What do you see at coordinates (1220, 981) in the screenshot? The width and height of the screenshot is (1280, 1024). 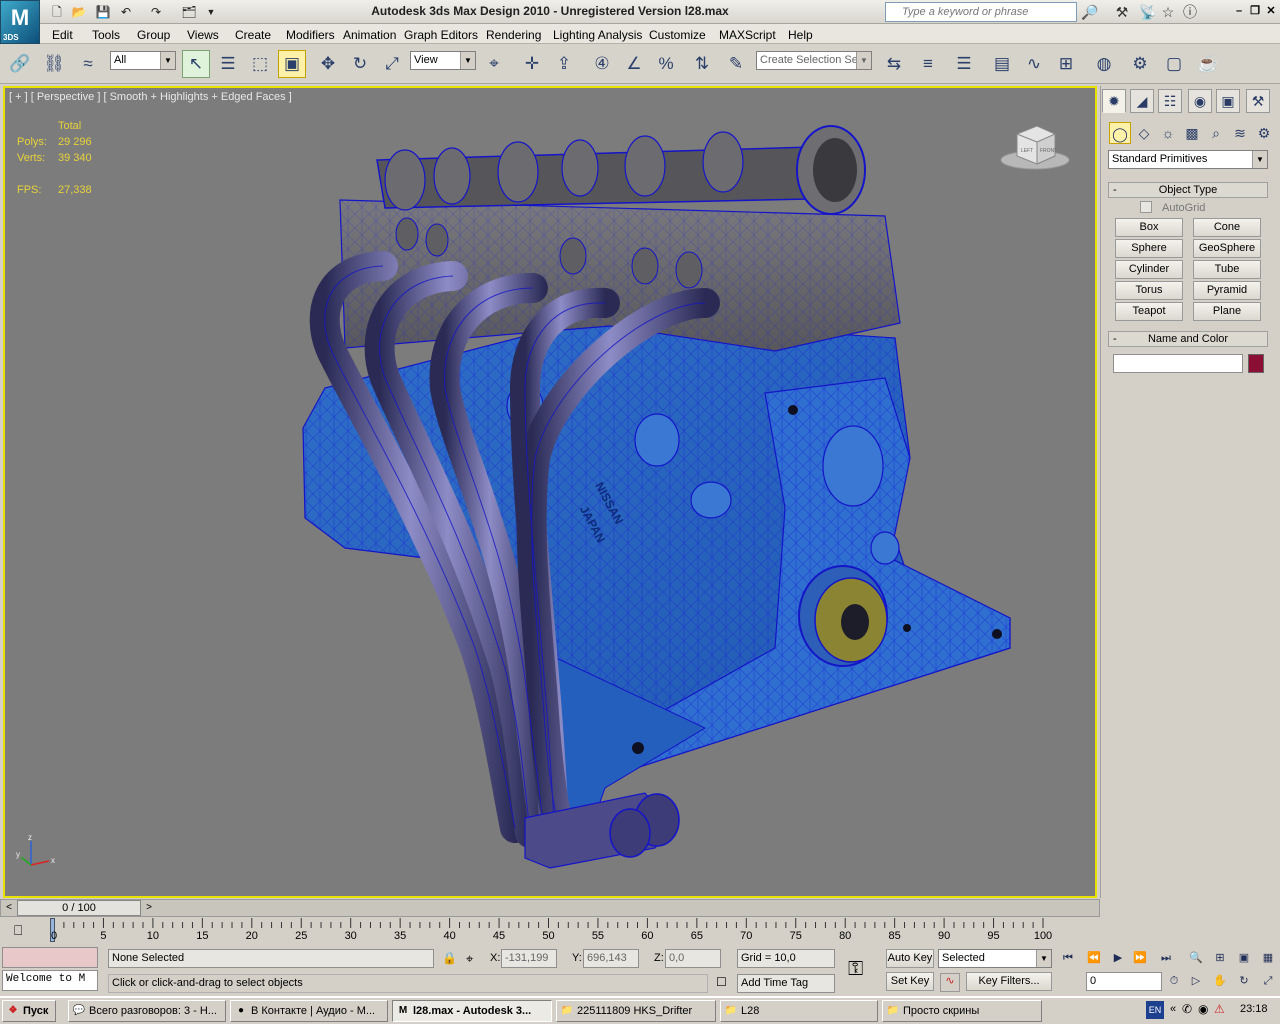 I see `pan-view-icon: ✋` at bounding box center [1220, 981].